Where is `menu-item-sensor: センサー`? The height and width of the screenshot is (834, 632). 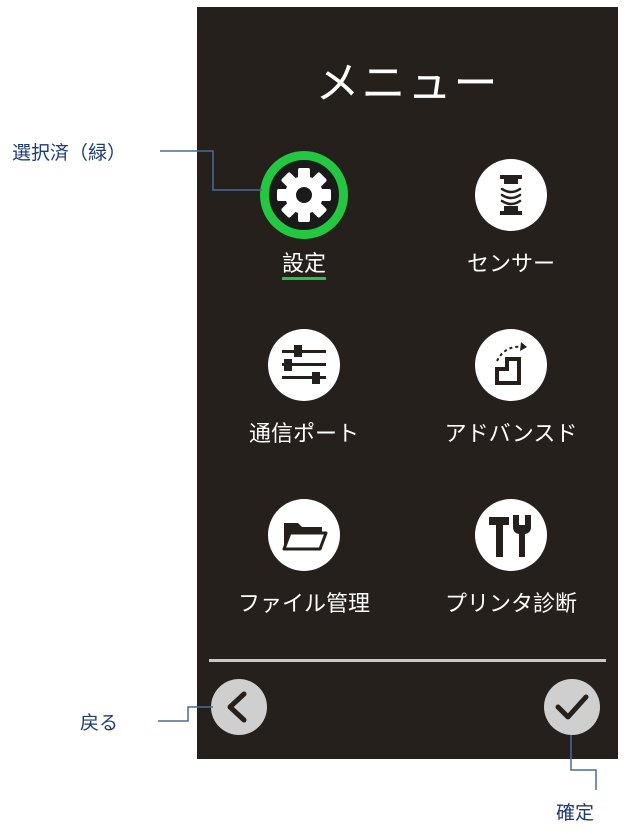 menu-item-sensor: センサー is located at coordinates (511, 226).